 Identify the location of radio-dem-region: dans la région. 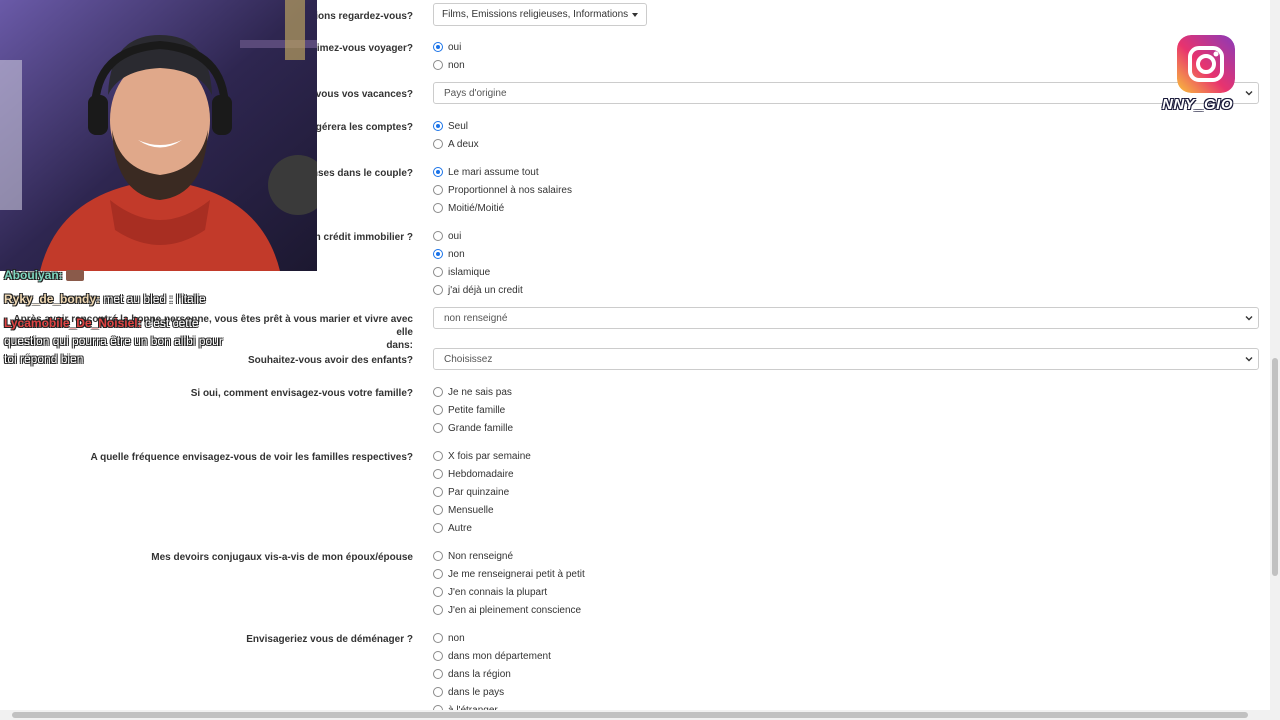
(472, 674).